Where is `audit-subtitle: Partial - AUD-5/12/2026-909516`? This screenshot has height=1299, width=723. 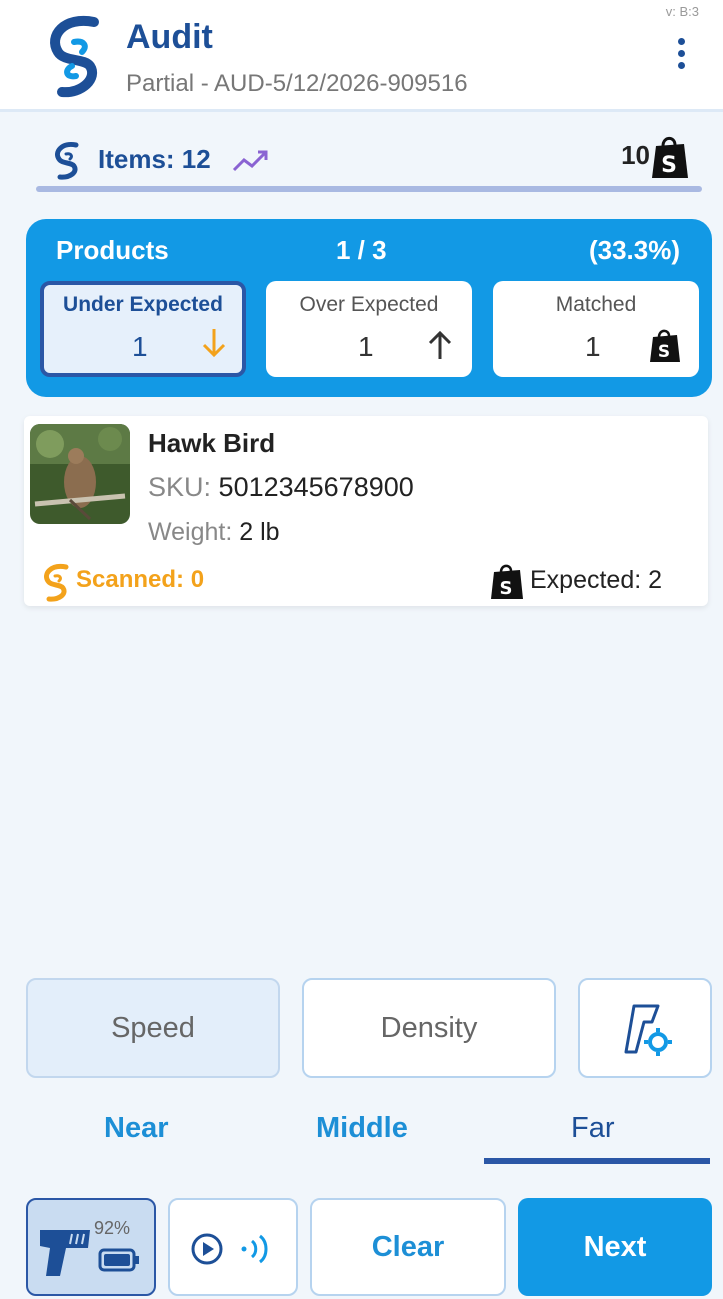 audit-subtitle: Partial - AUD-5/12/2026-909516 is located at coordinates (297, 83).